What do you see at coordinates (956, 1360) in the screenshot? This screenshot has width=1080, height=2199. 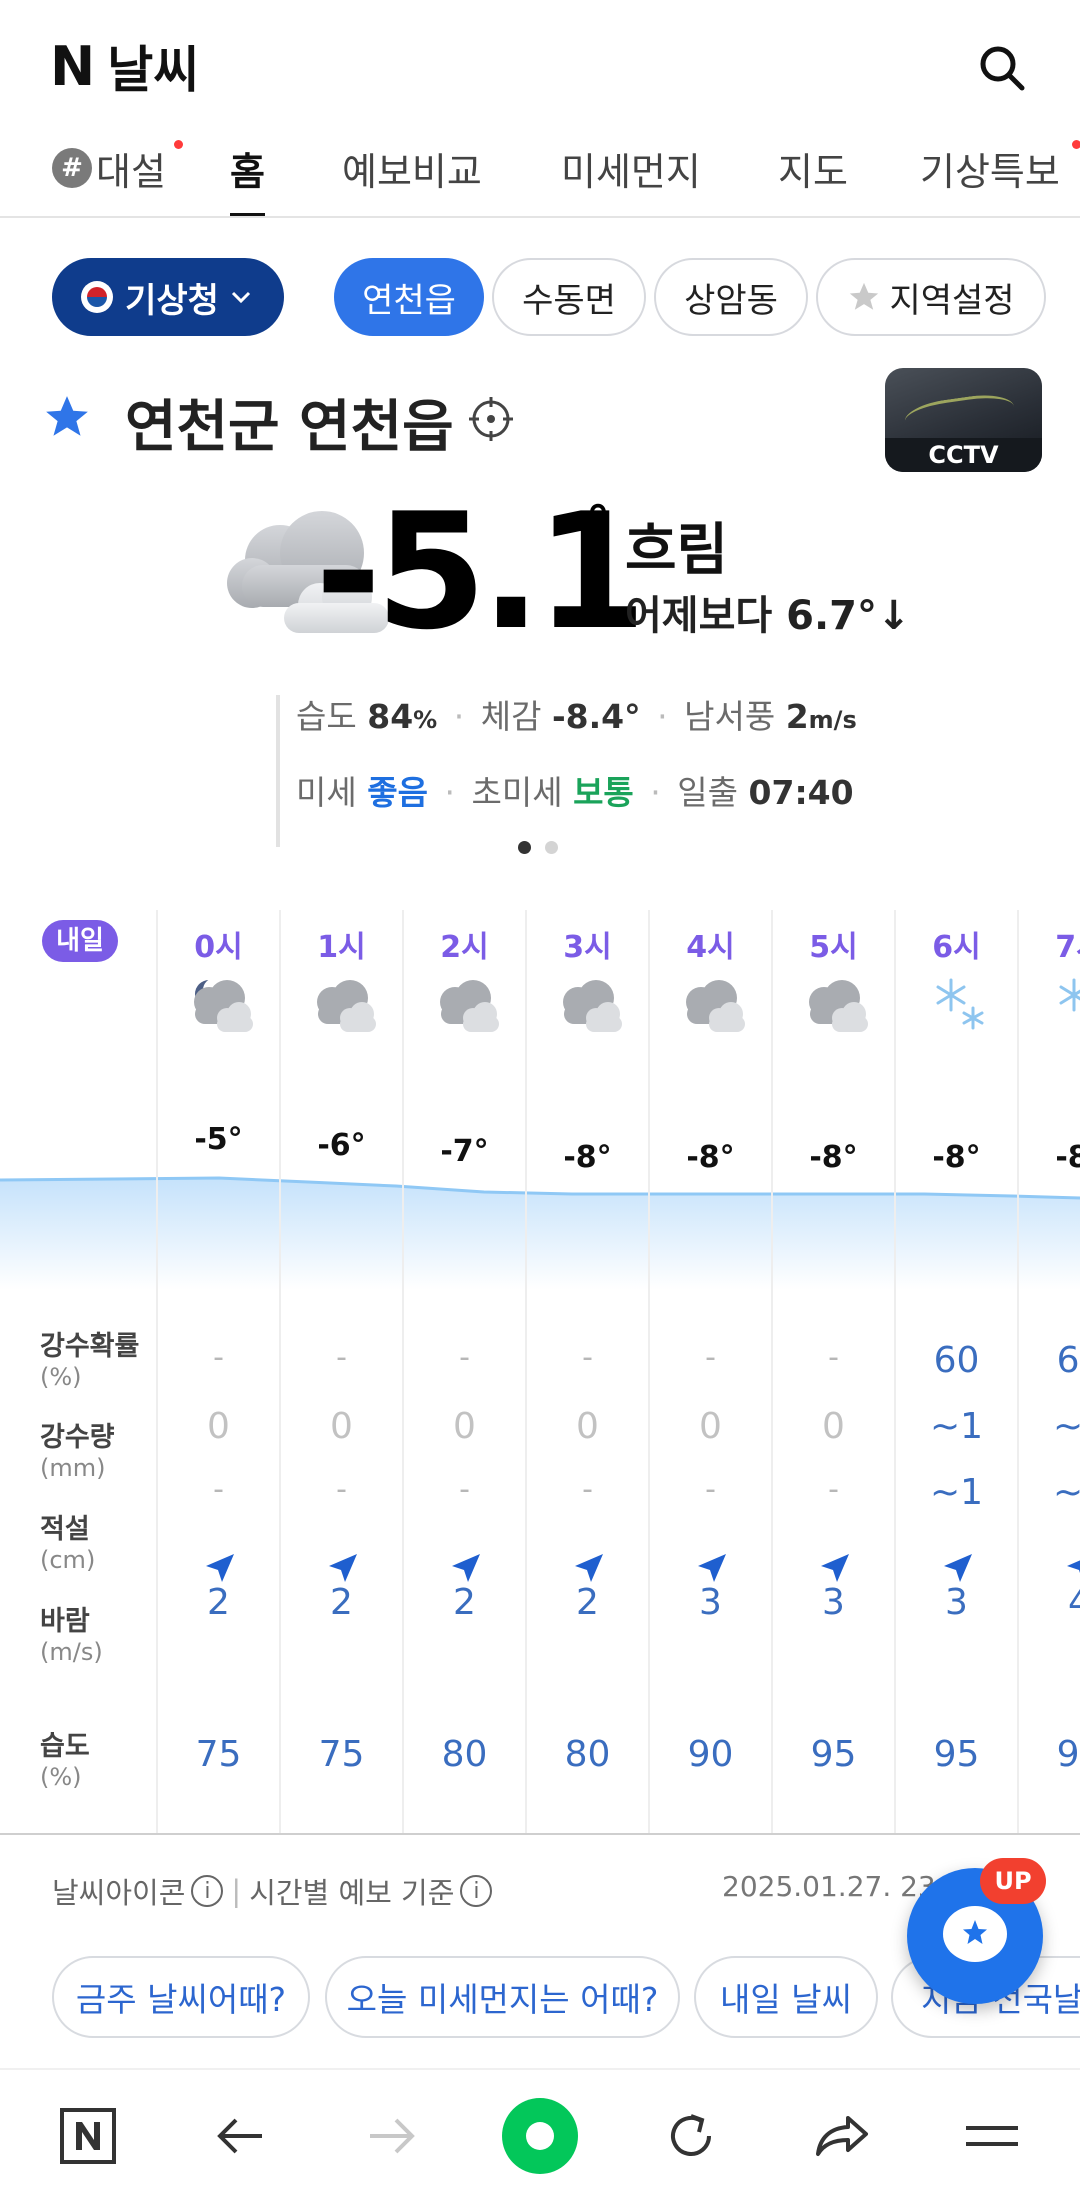 I see `precip-prob-value: 60` at bounding box center [956, 1360].